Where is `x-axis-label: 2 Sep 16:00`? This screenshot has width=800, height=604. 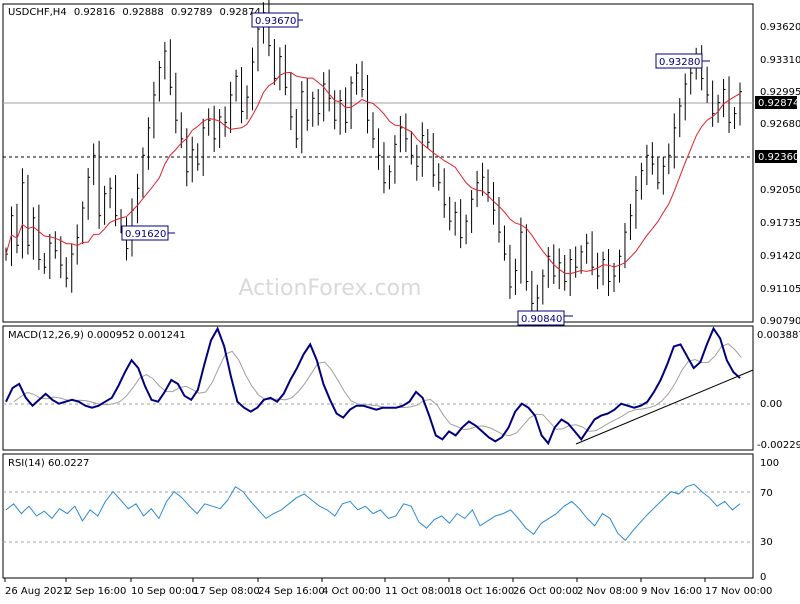 x-axis-label: 2 Sep 16:00 is located at coordinates (96, 591).